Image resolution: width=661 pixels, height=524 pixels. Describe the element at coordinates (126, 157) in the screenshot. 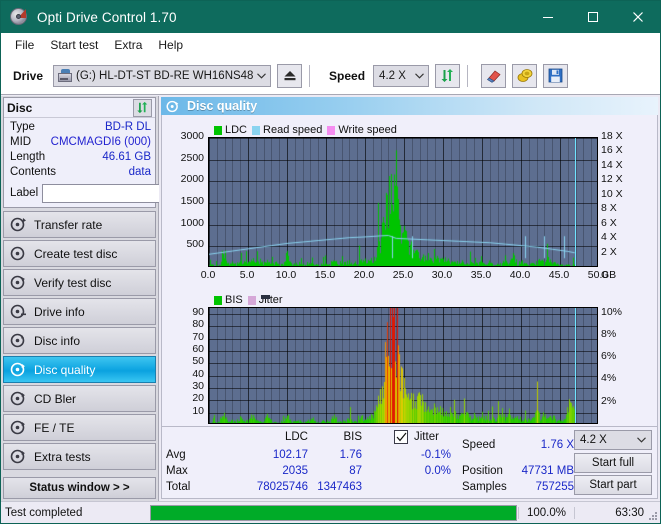

I see `disc-length-value: 46.61 GB` at that location.